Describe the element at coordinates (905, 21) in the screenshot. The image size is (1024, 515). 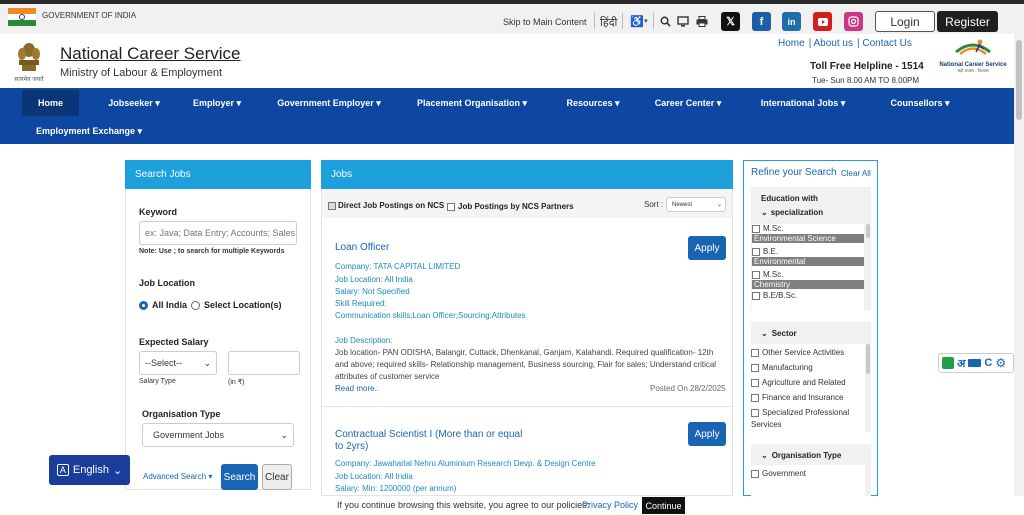
I see `login-button: Login` at that location.